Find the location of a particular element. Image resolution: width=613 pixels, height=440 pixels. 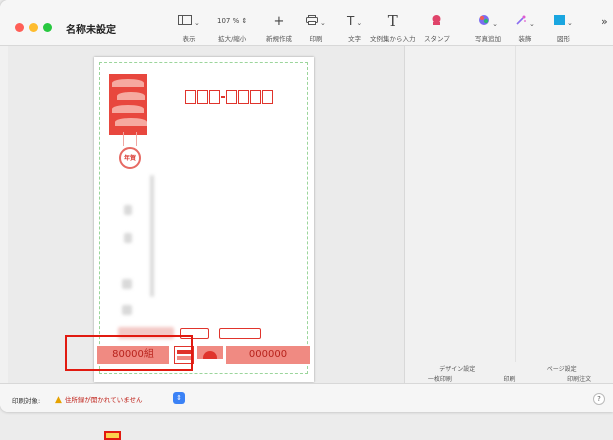

help-button: ? is located at coordinates (599, 399).